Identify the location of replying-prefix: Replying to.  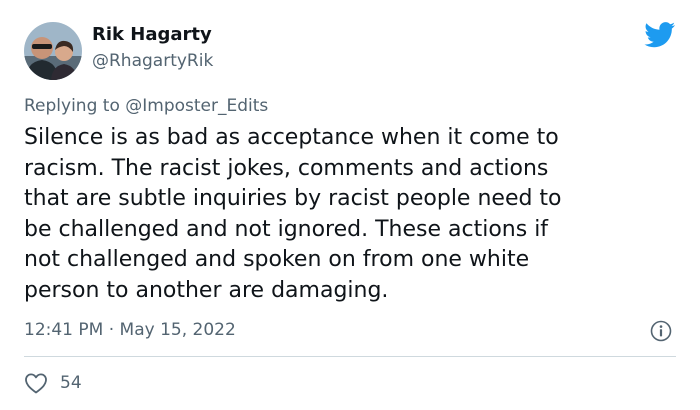
(75, 106).